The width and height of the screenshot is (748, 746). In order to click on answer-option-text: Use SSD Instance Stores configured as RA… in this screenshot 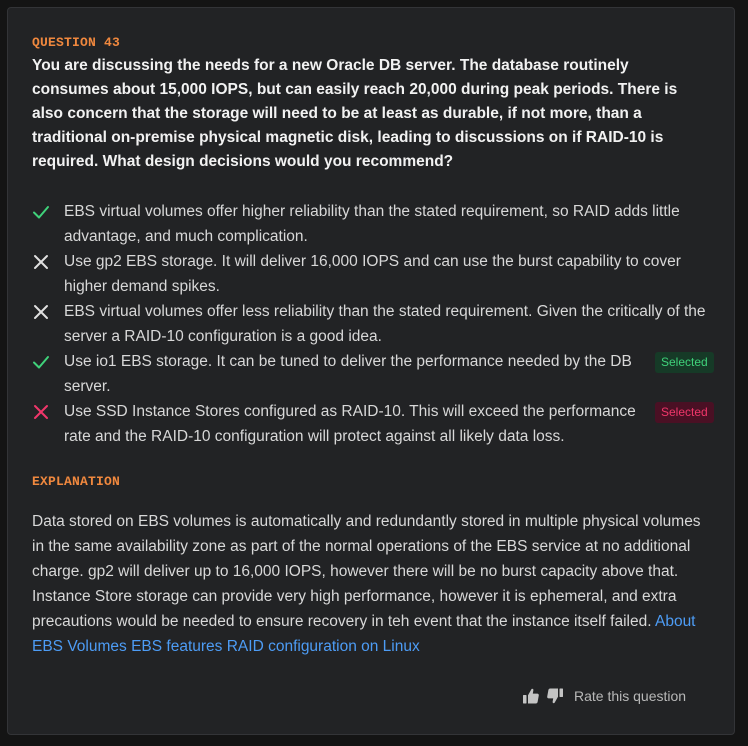, I will do `click(350, 424)`.